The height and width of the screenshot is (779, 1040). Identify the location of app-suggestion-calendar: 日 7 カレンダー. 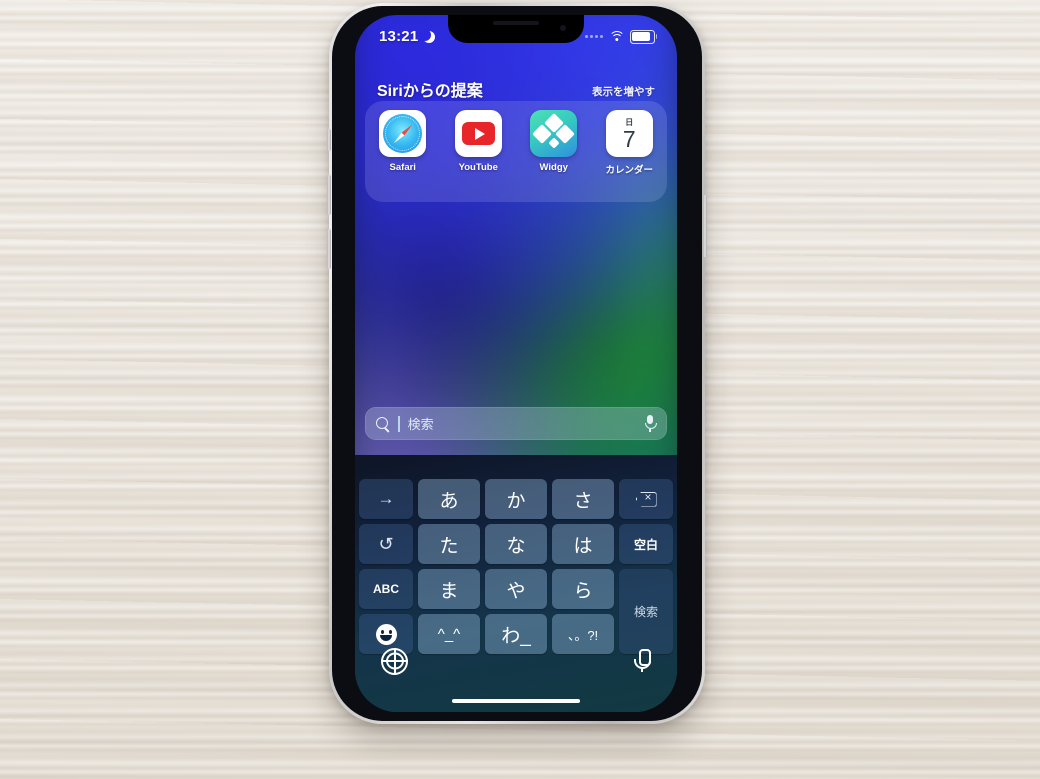
(629, 143).